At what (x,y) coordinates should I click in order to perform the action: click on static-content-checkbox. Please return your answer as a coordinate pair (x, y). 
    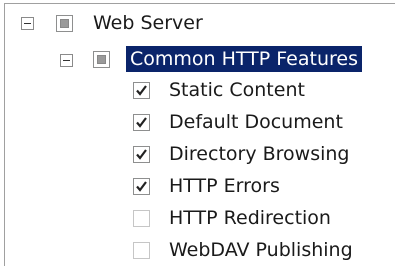
    Looking at the image, I should click on (141, 90).